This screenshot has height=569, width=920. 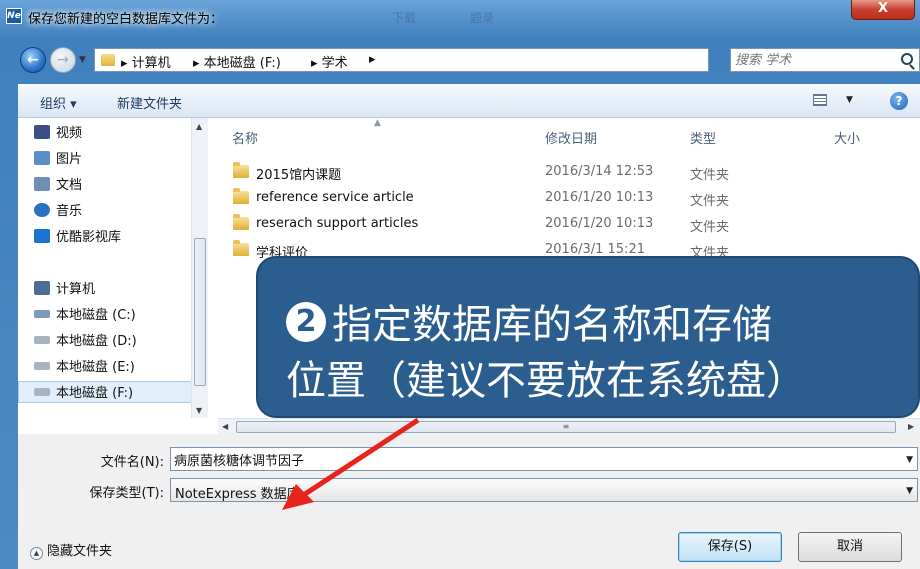 What do you see at coordinates (42, 184) in the screenshot?
I see `documents-icon` at bounding box center [42, 184].